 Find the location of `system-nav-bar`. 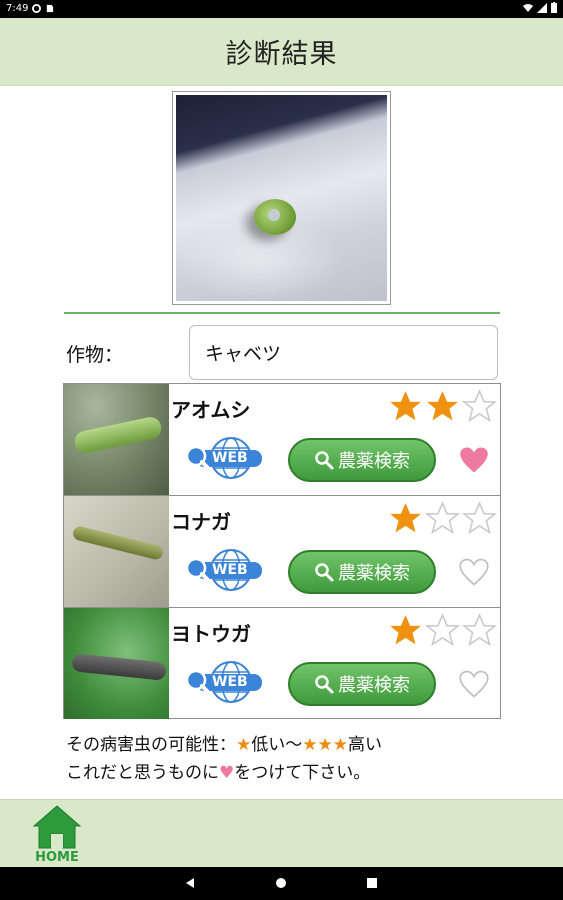

system-nav-bar is located at coordinates (281, 883).